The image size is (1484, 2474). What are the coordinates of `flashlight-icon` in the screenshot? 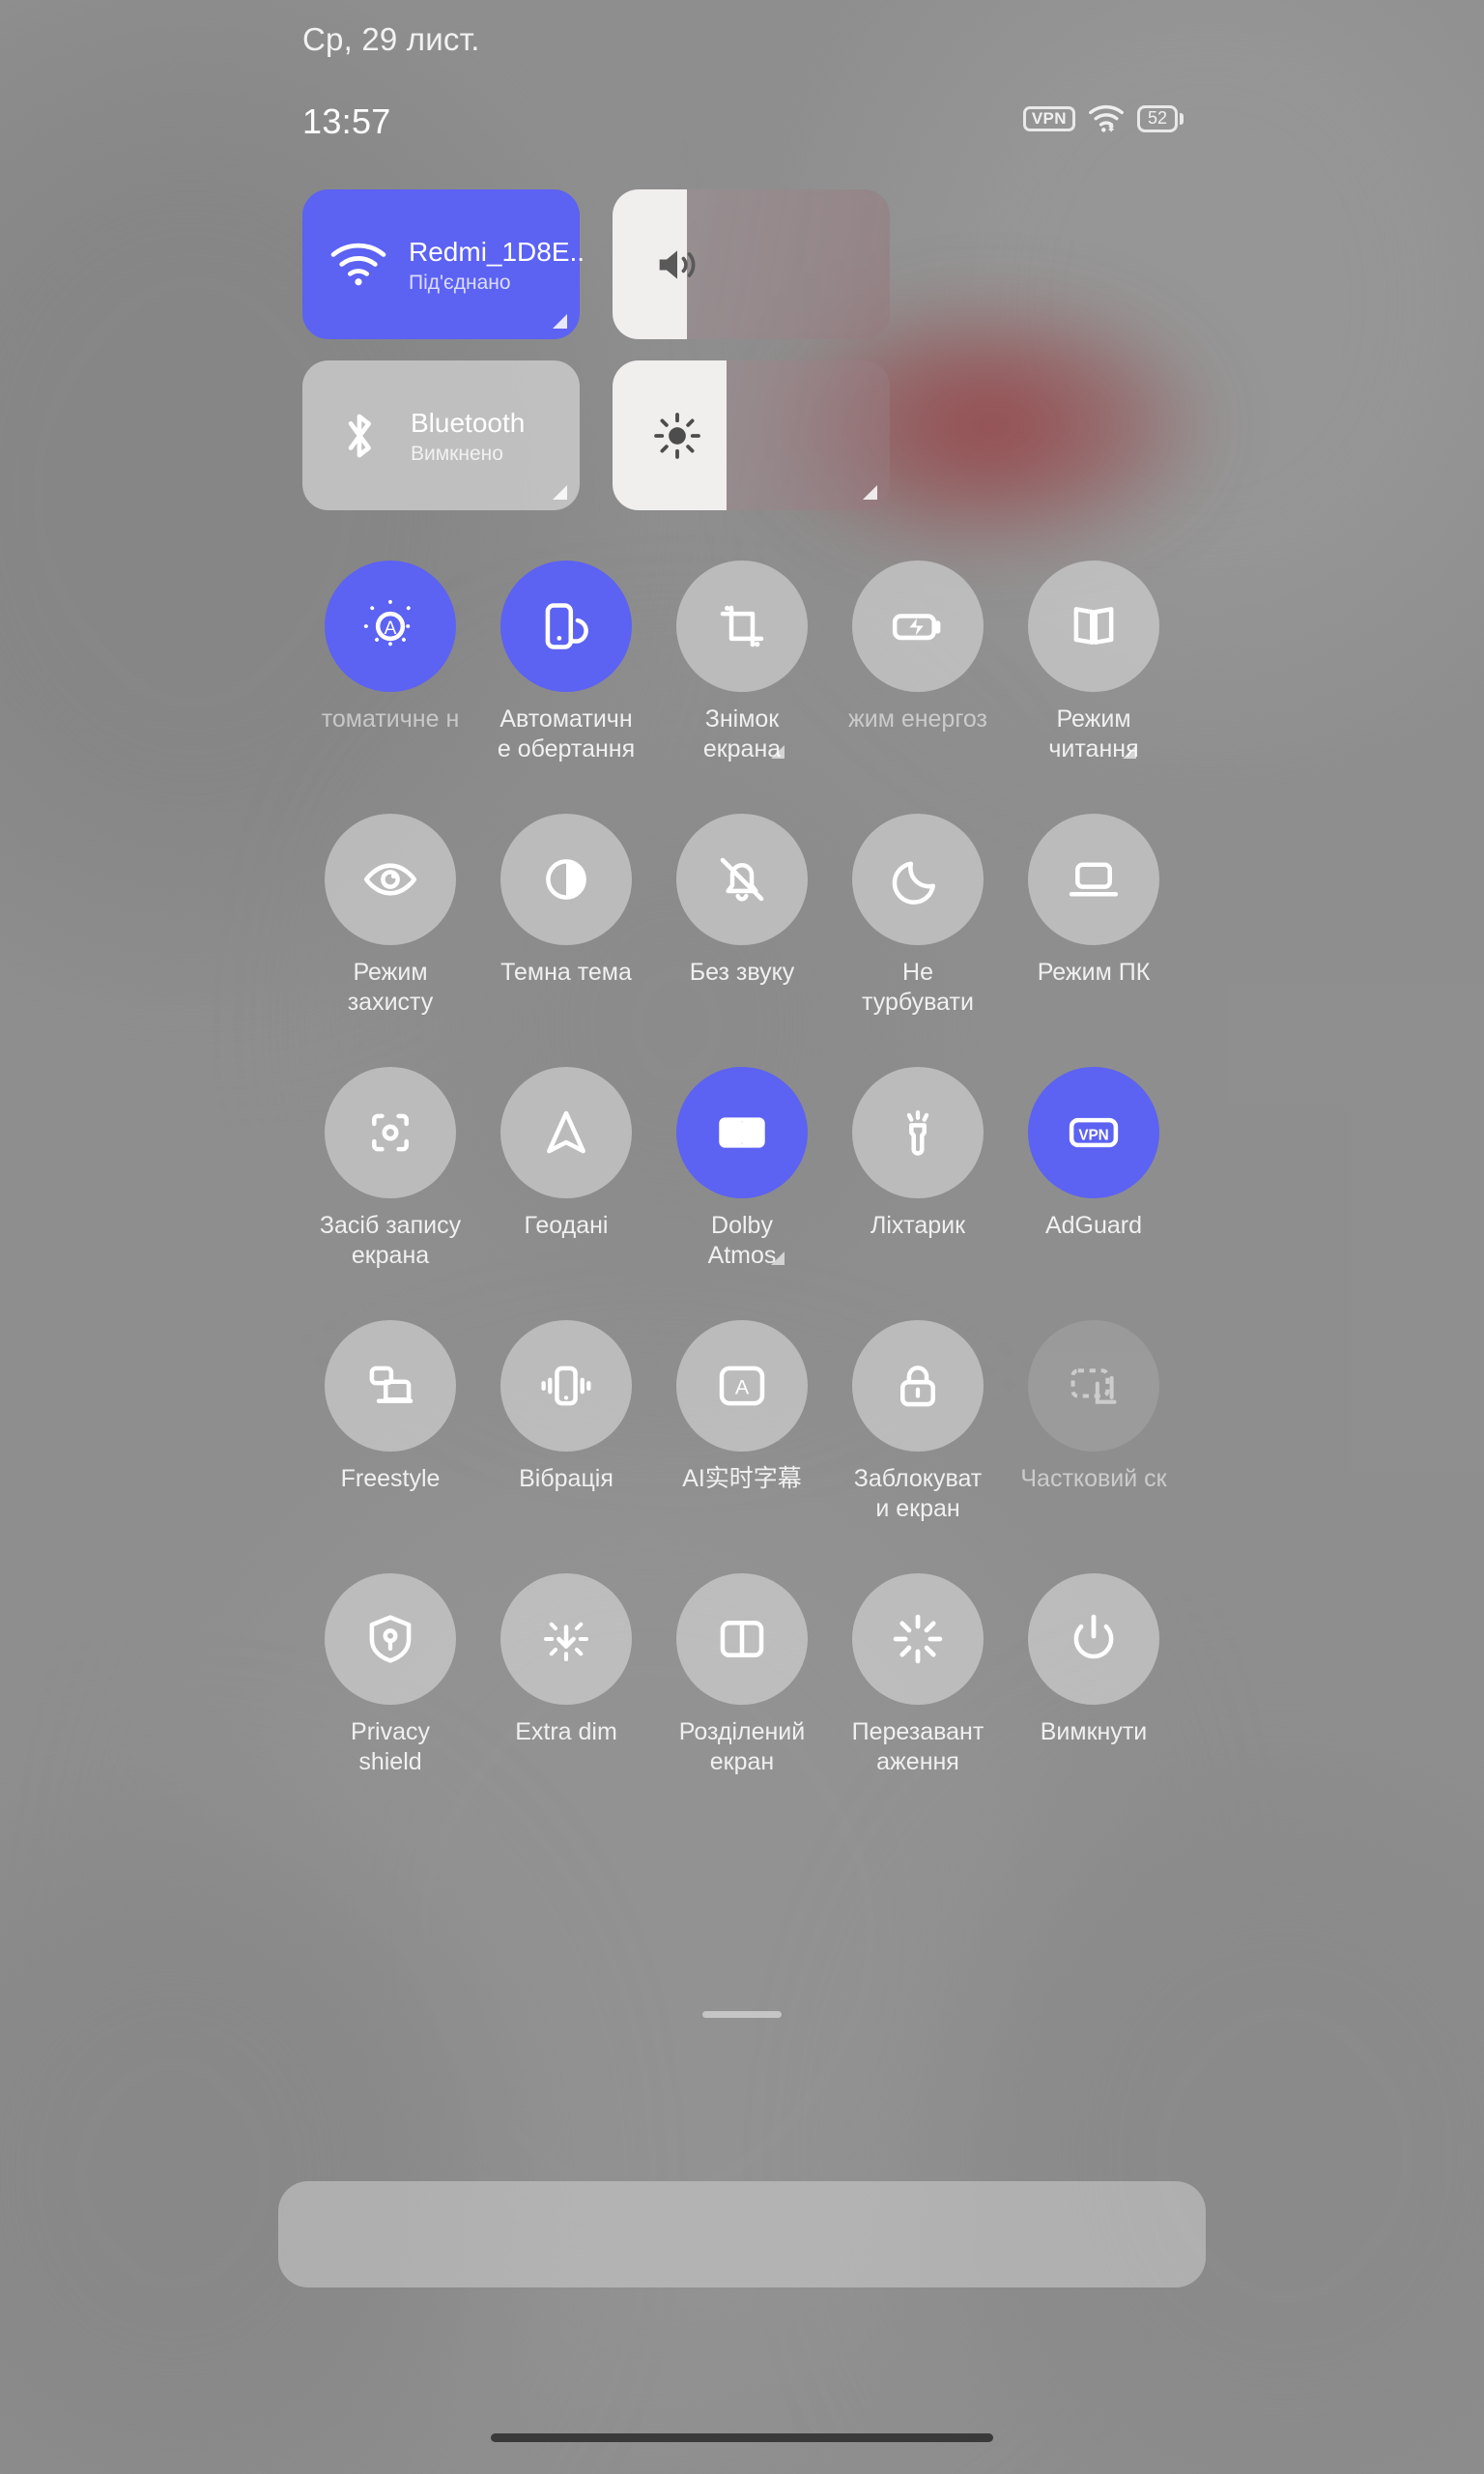 It's located at (918, 1133).